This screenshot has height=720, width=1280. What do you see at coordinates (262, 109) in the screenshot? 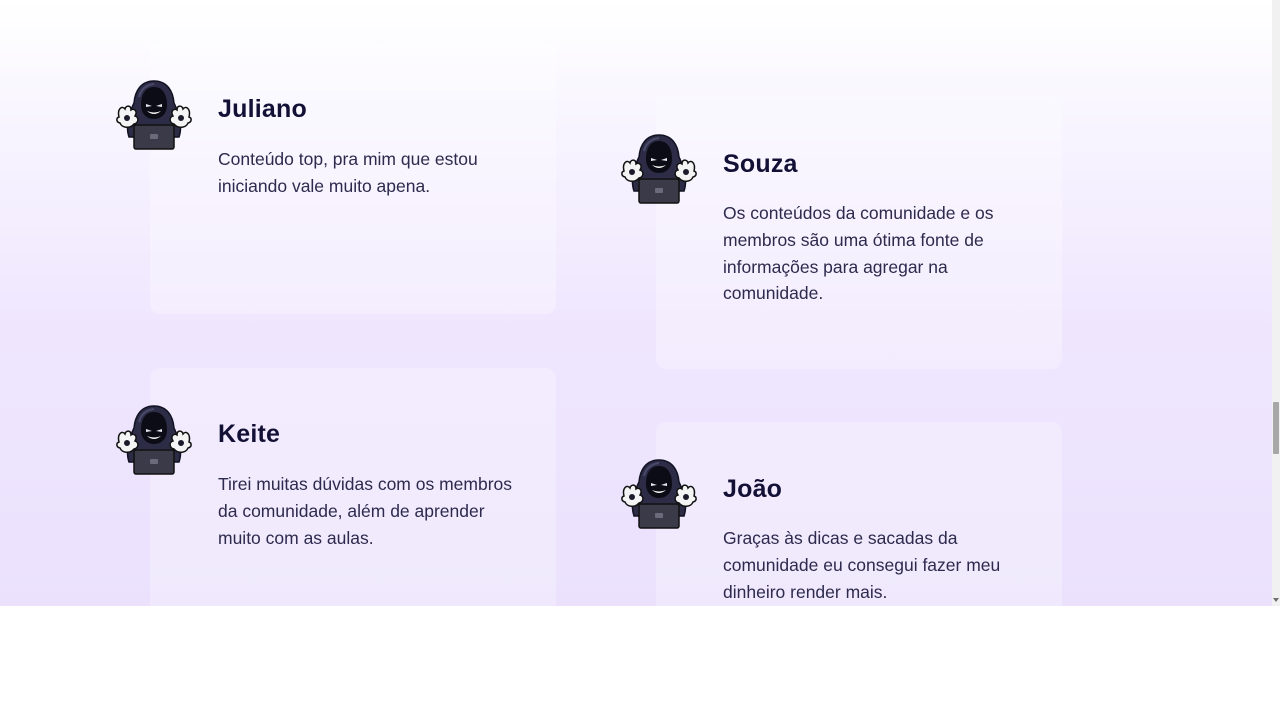
I see `testimonial-name: Juliano` at bounding box center [262, 109].